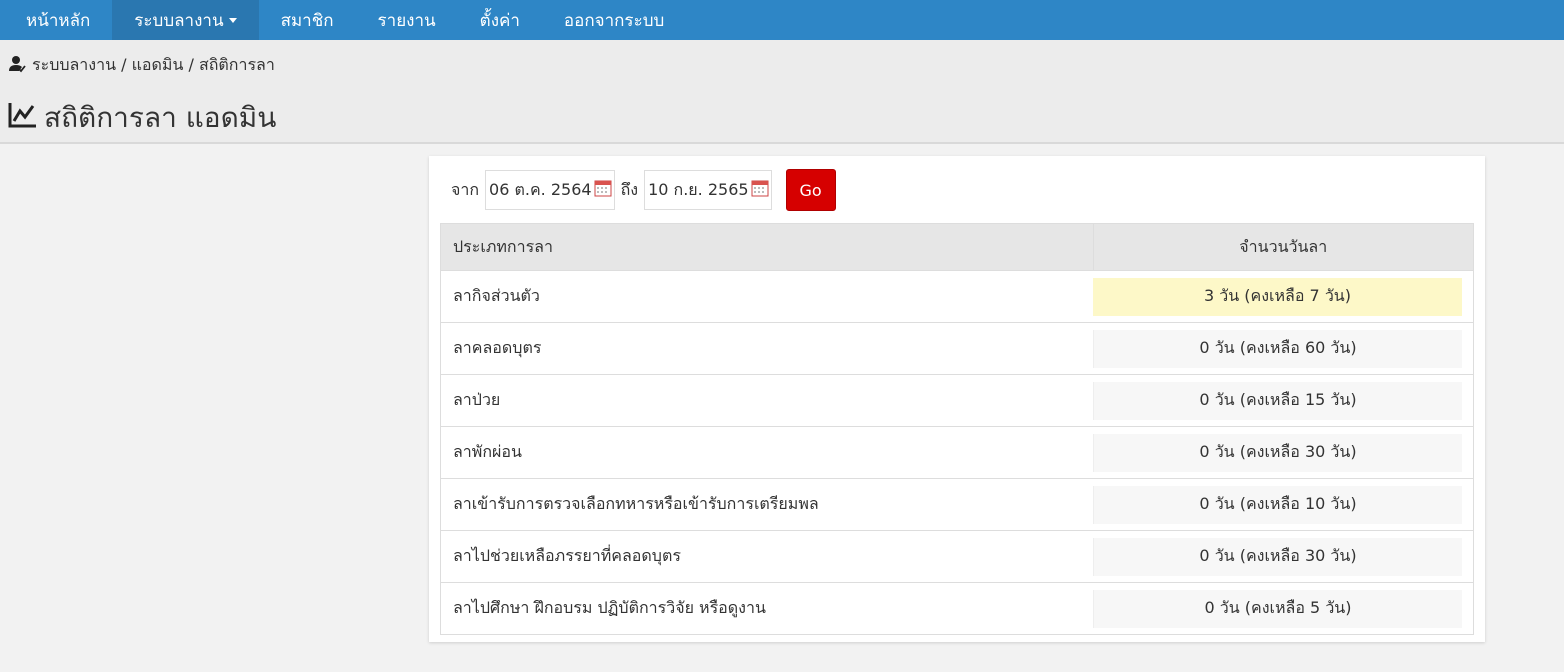  I want to click on nav-members-label: สมาชิก, so click(307, 20).